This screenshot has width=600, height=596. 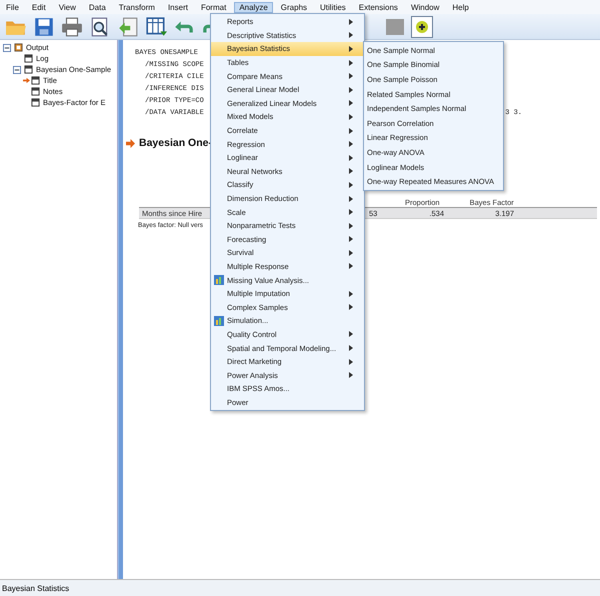 What do you see at coordinates (156, 26) in the screenshot?
I see `data-grid-icon` at bounding box center [156, 26].